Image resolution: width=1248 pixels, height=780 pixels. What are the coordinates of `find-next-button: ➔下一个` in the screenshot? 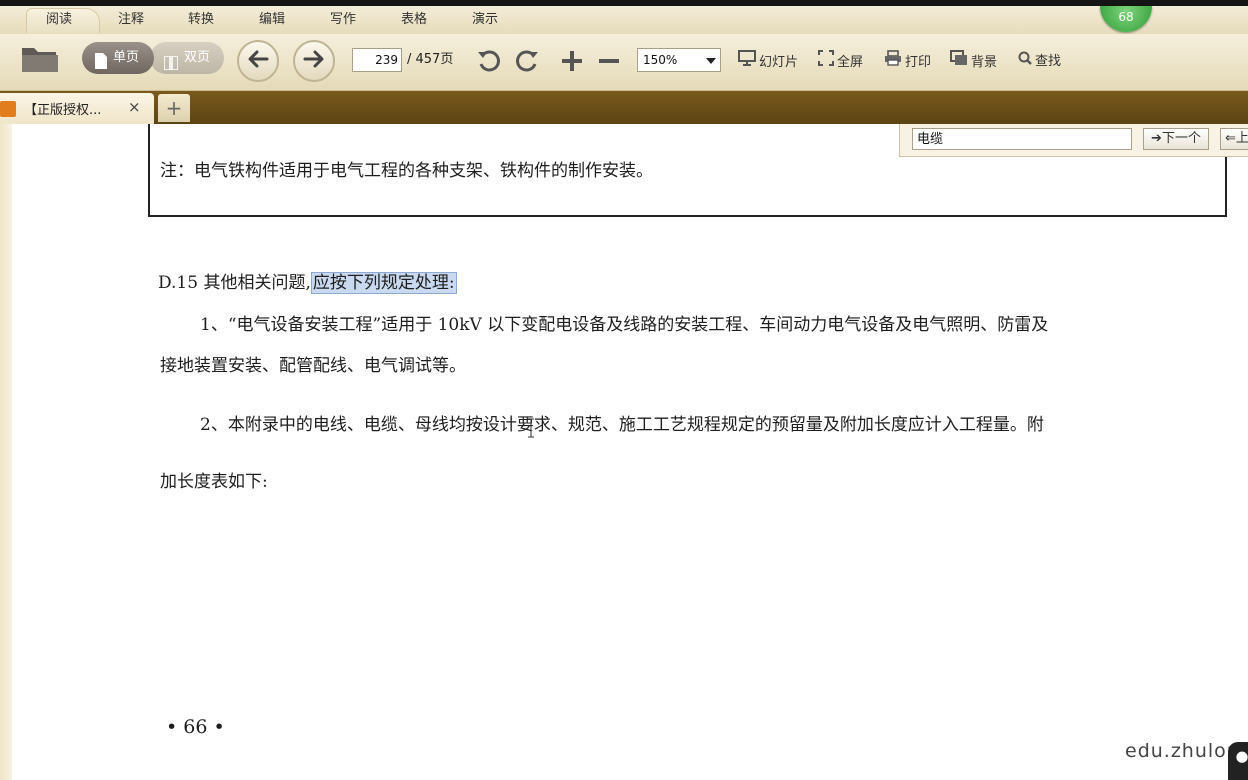 It's located at (1176, 139).